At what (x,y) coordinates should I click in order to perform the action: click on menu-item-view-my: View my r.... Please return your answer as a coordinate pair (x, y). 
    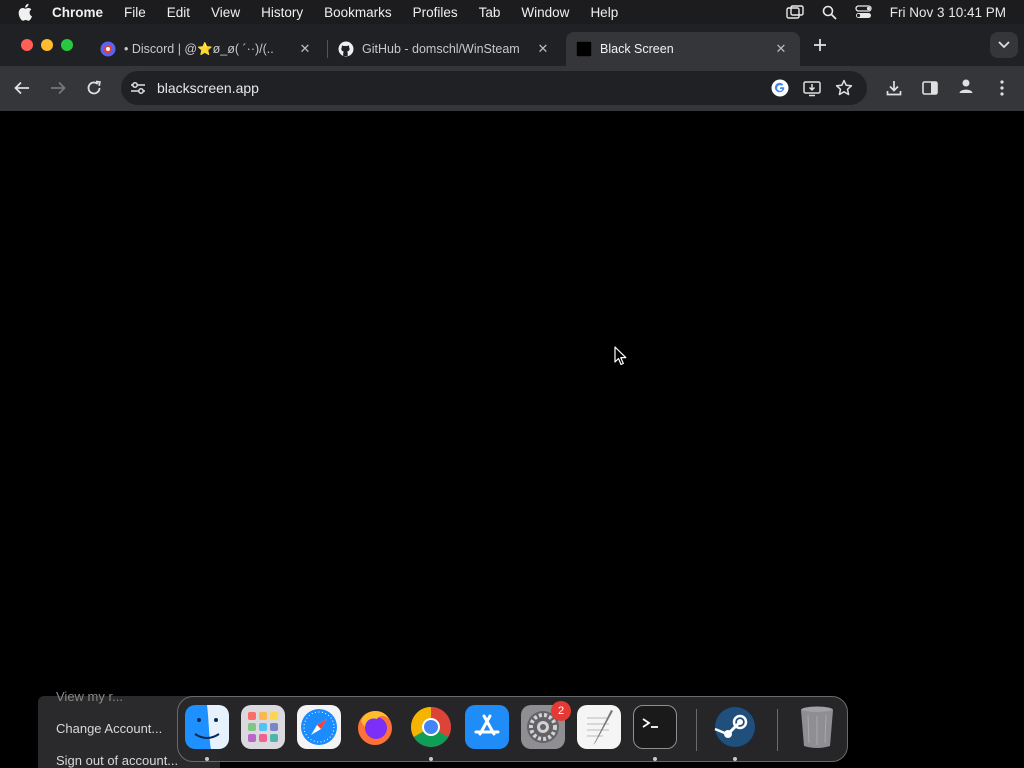
    Looking at the image, I should click on (89, 696).